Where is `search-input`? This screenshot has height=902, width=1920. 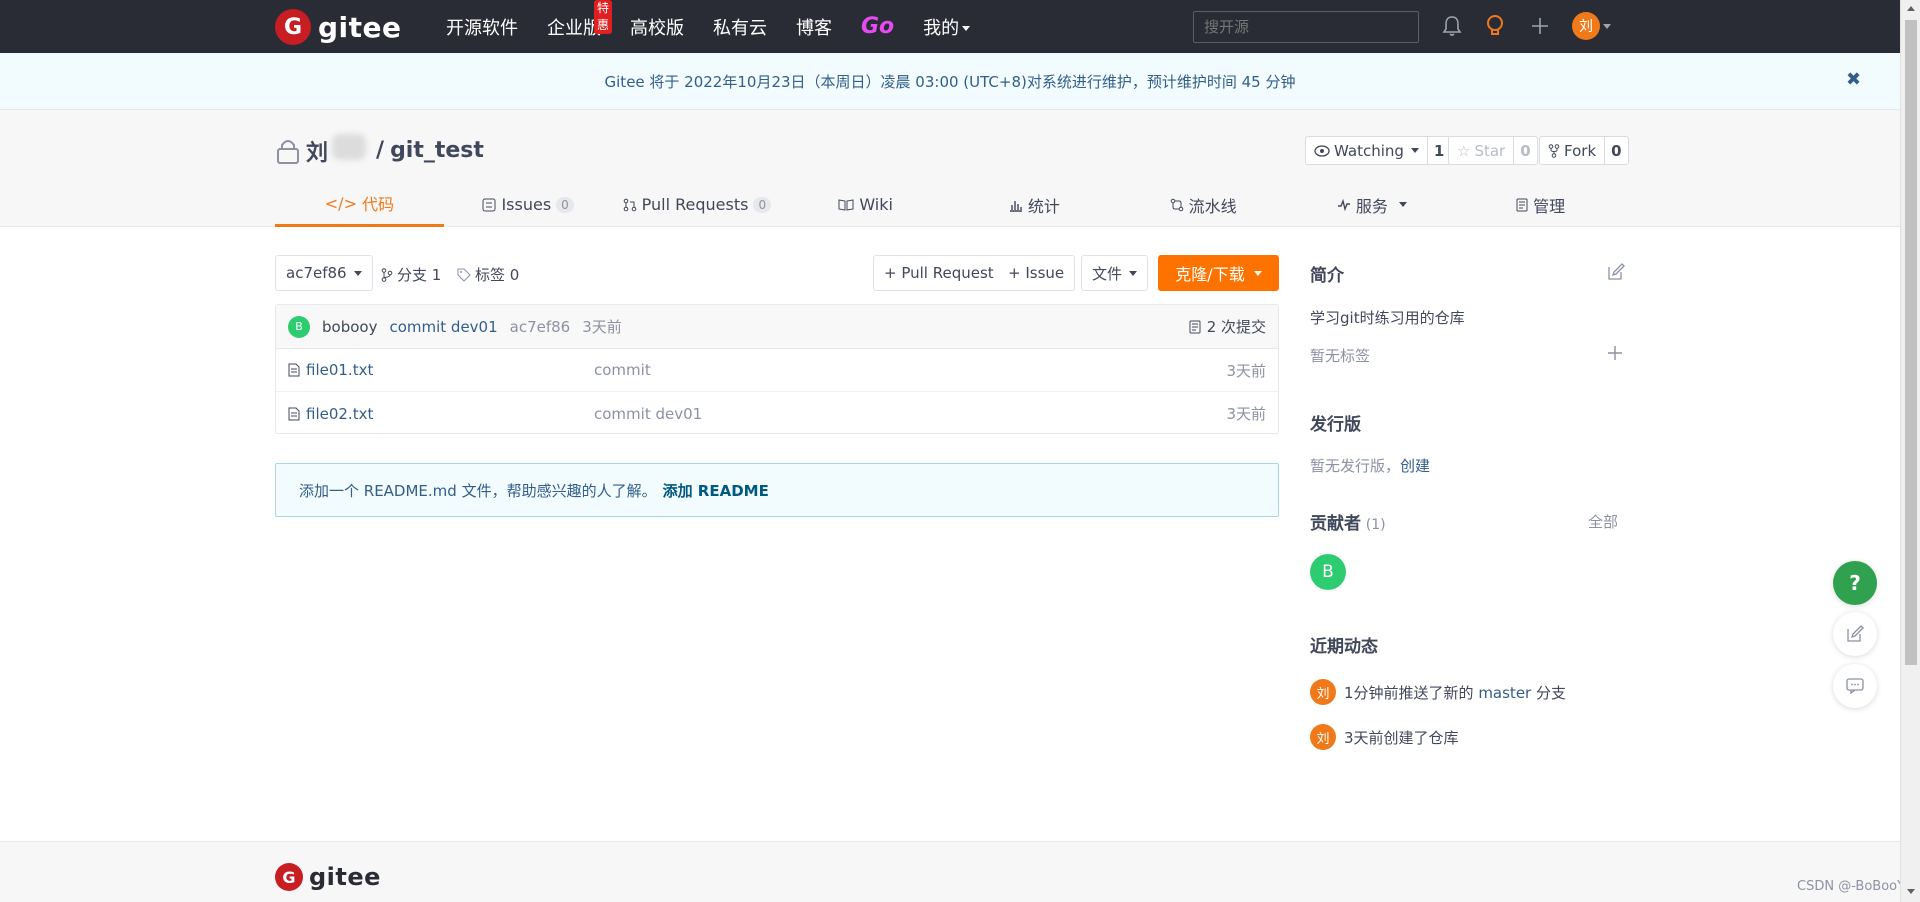 search-input is located at coordinates (1306, 27).